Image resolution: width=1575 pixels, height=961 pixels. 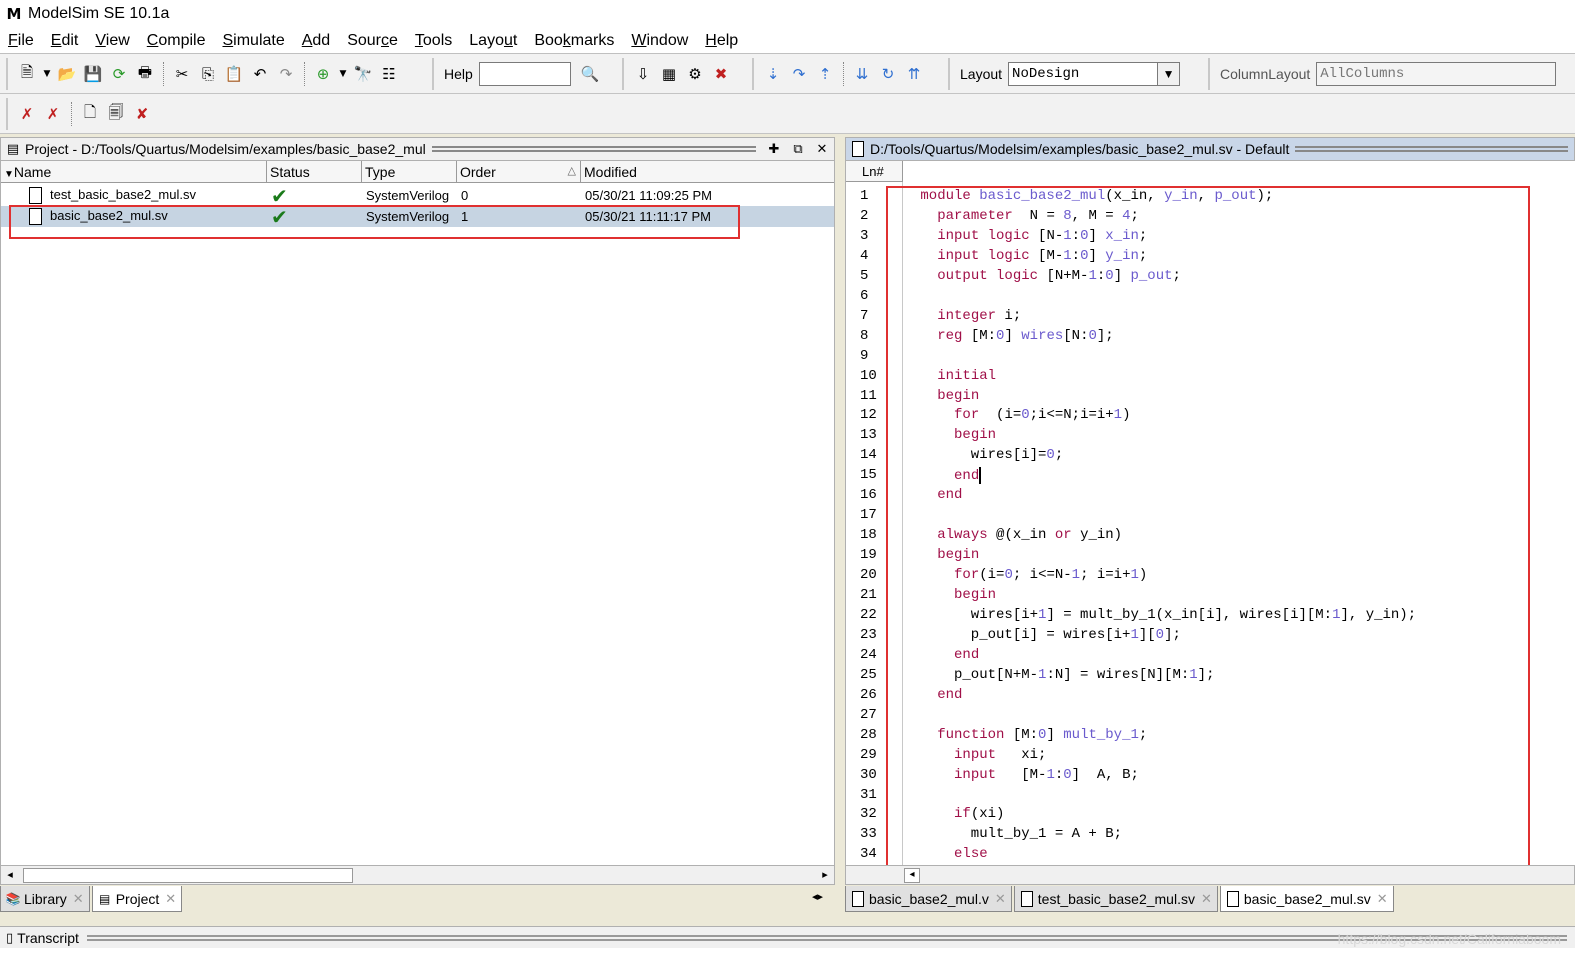 I want to click on code-line: for(i=0; i<=N-1; i=i+1), so click(x=1029, y=575).